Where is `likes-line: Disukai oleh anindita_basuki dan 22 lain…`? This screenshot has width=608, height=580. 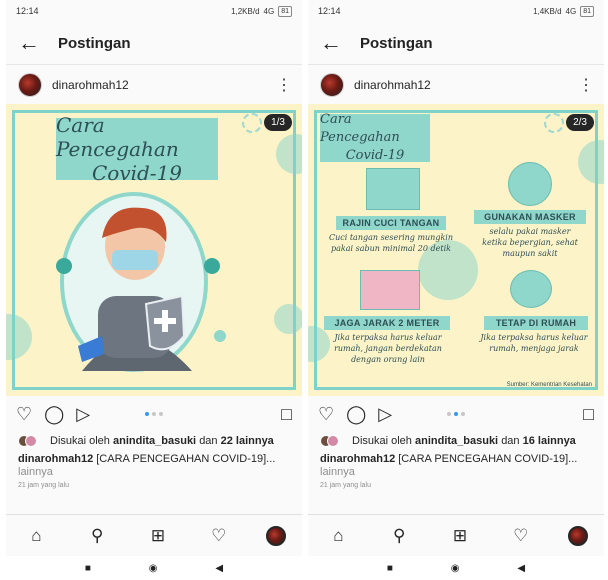 likes-line: Disukai oleh anindita_basuki dan 22 lain… is located at coordinates (154, 441).